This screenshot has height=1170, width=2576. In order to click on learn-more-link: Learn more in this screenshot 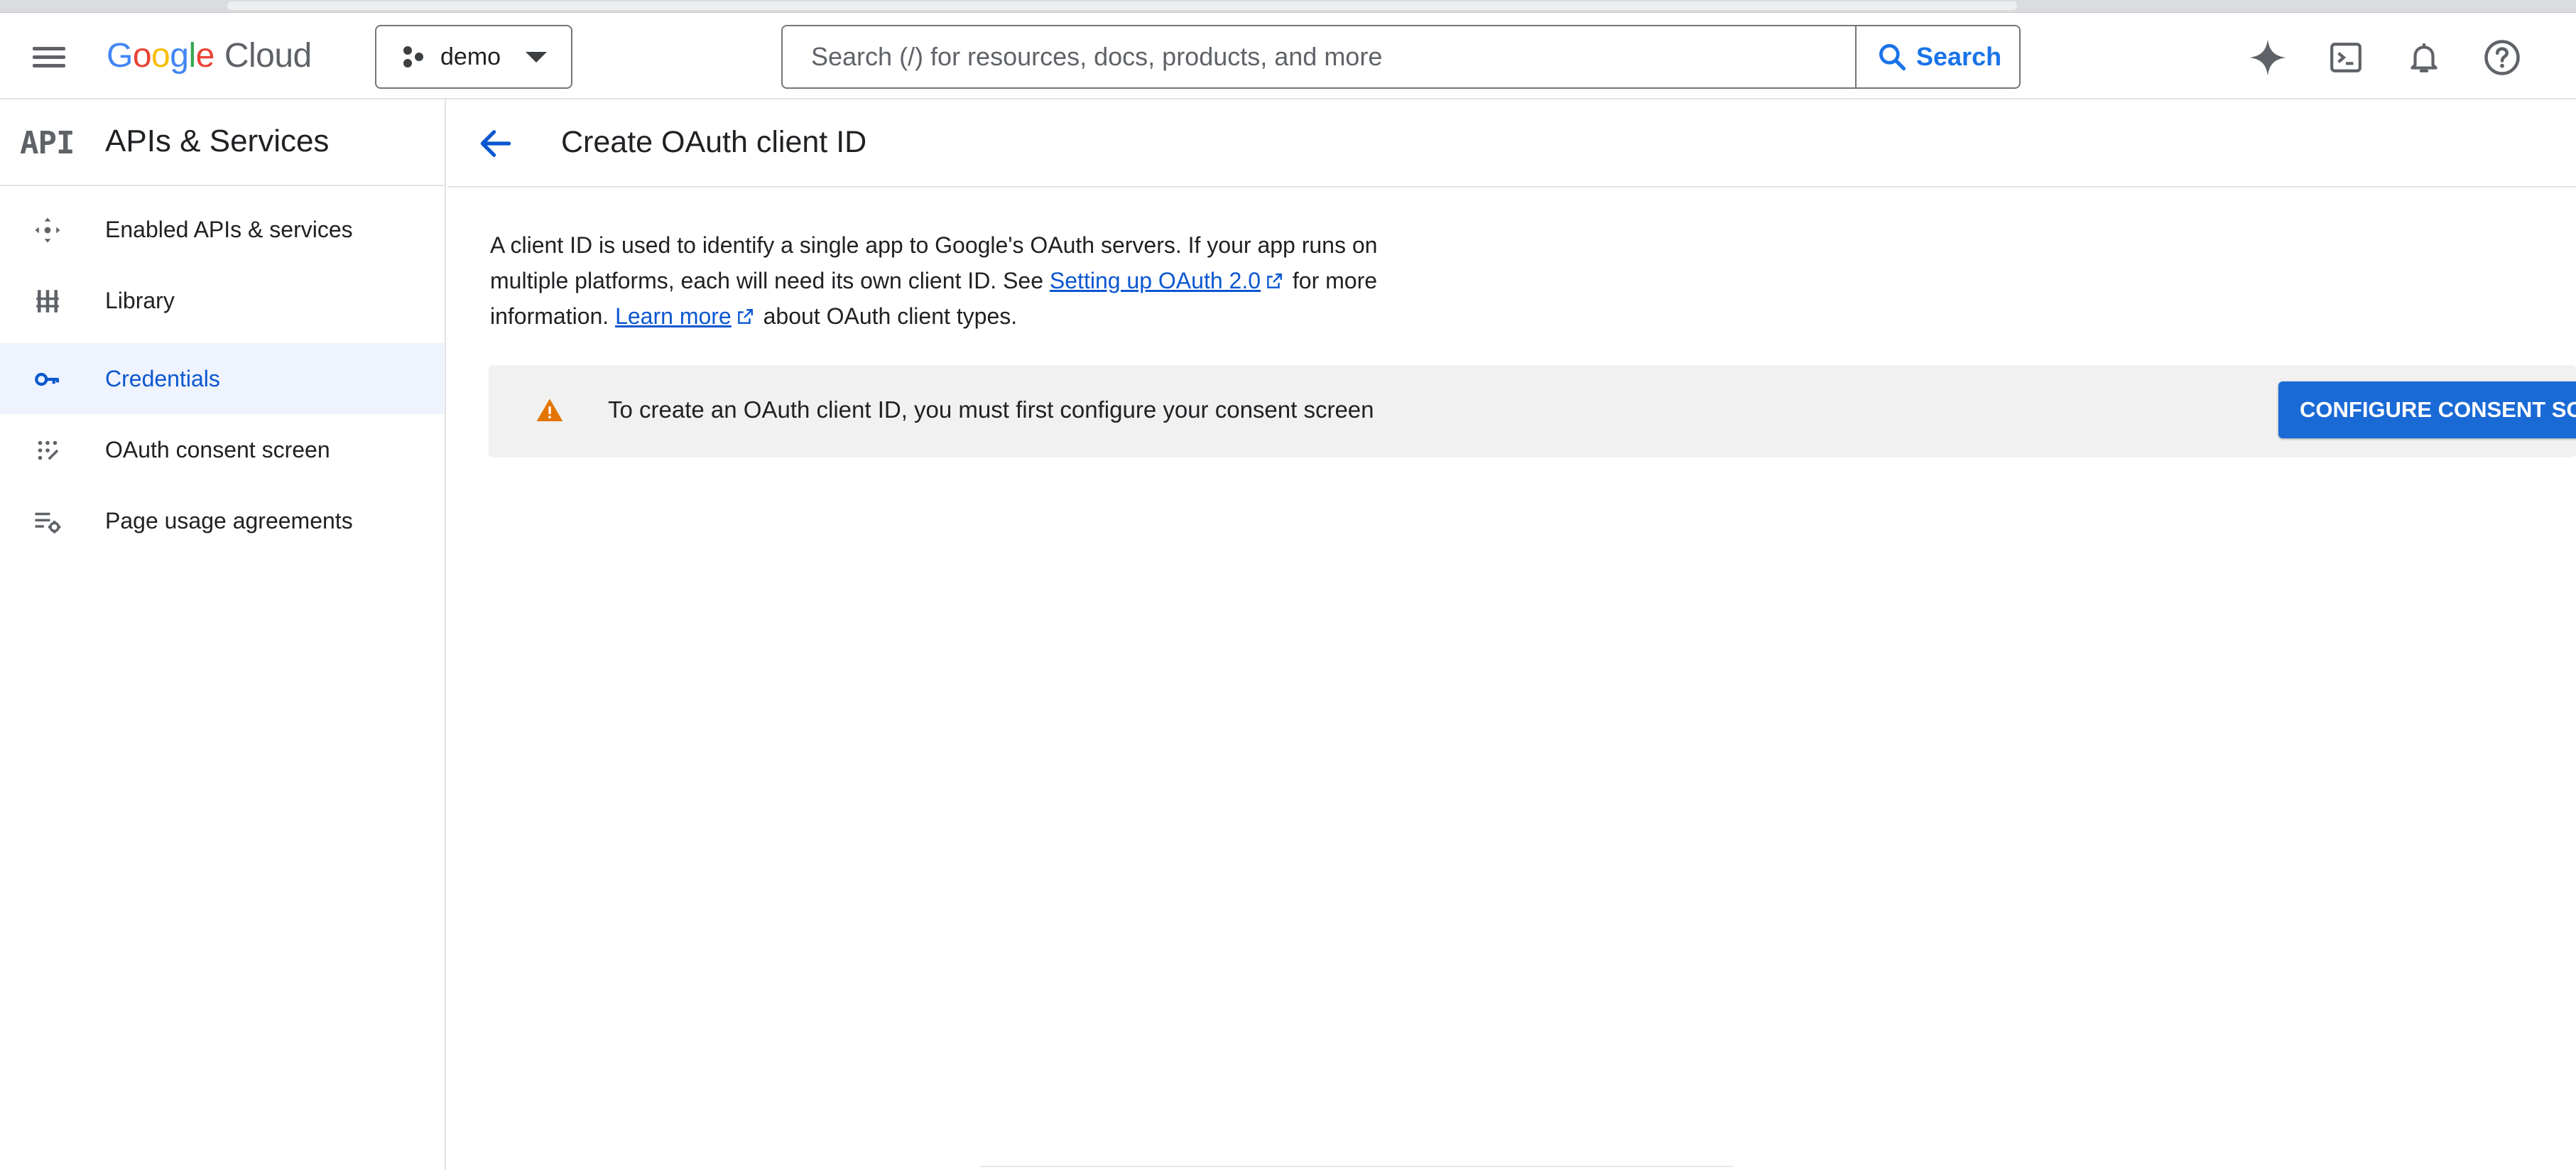, I will do `click(674, 316)`.